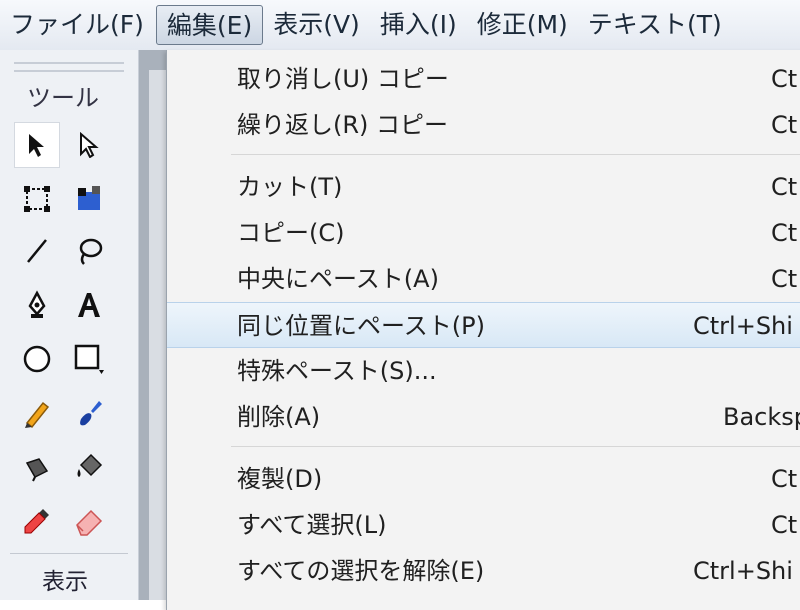  I want to click on menu-item-paste-center: 中央にペースト(A) Ct, so click(483, 279).